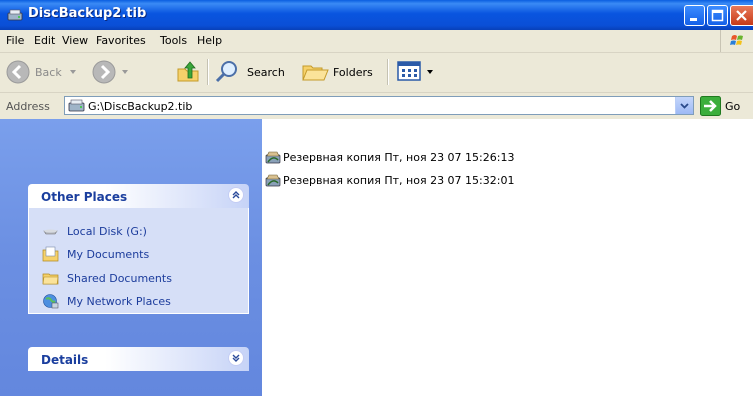 This screenshot has height=396, width=753. I want to click on forward-arrow-icon, so click(104, 72).